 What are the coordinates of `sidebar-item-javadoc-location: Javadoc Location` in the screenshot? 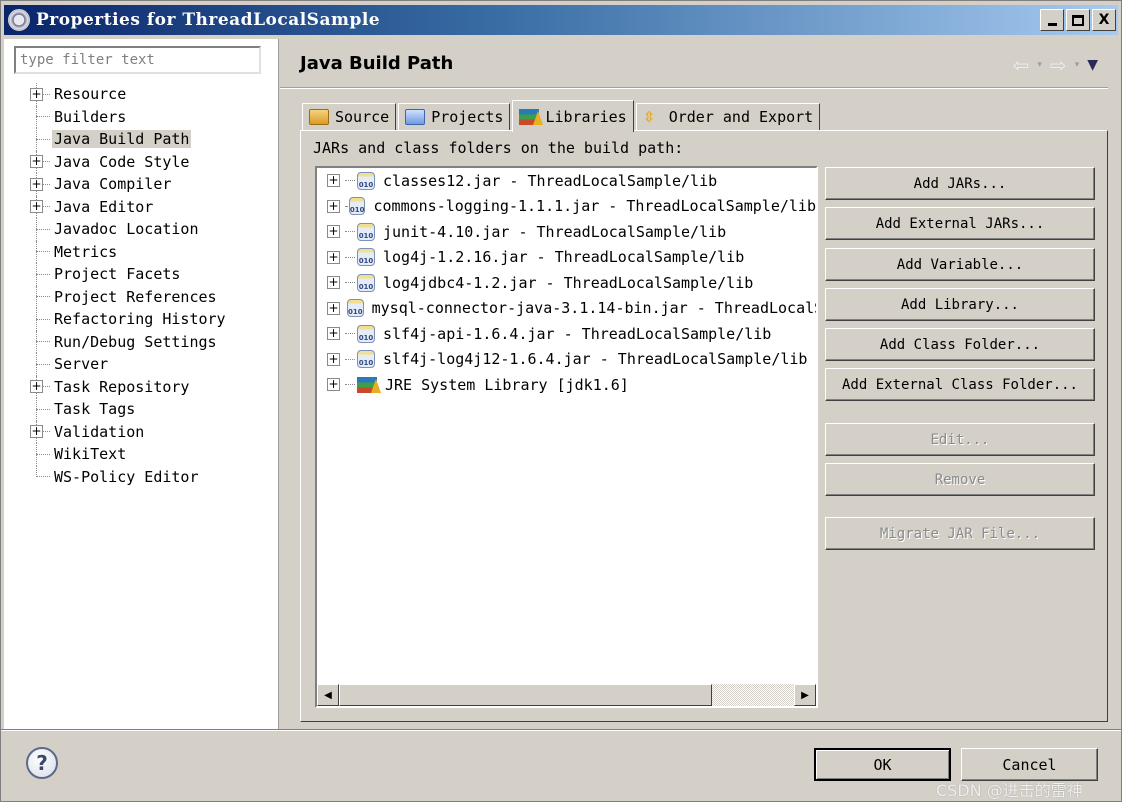 It's located at (128, 229).